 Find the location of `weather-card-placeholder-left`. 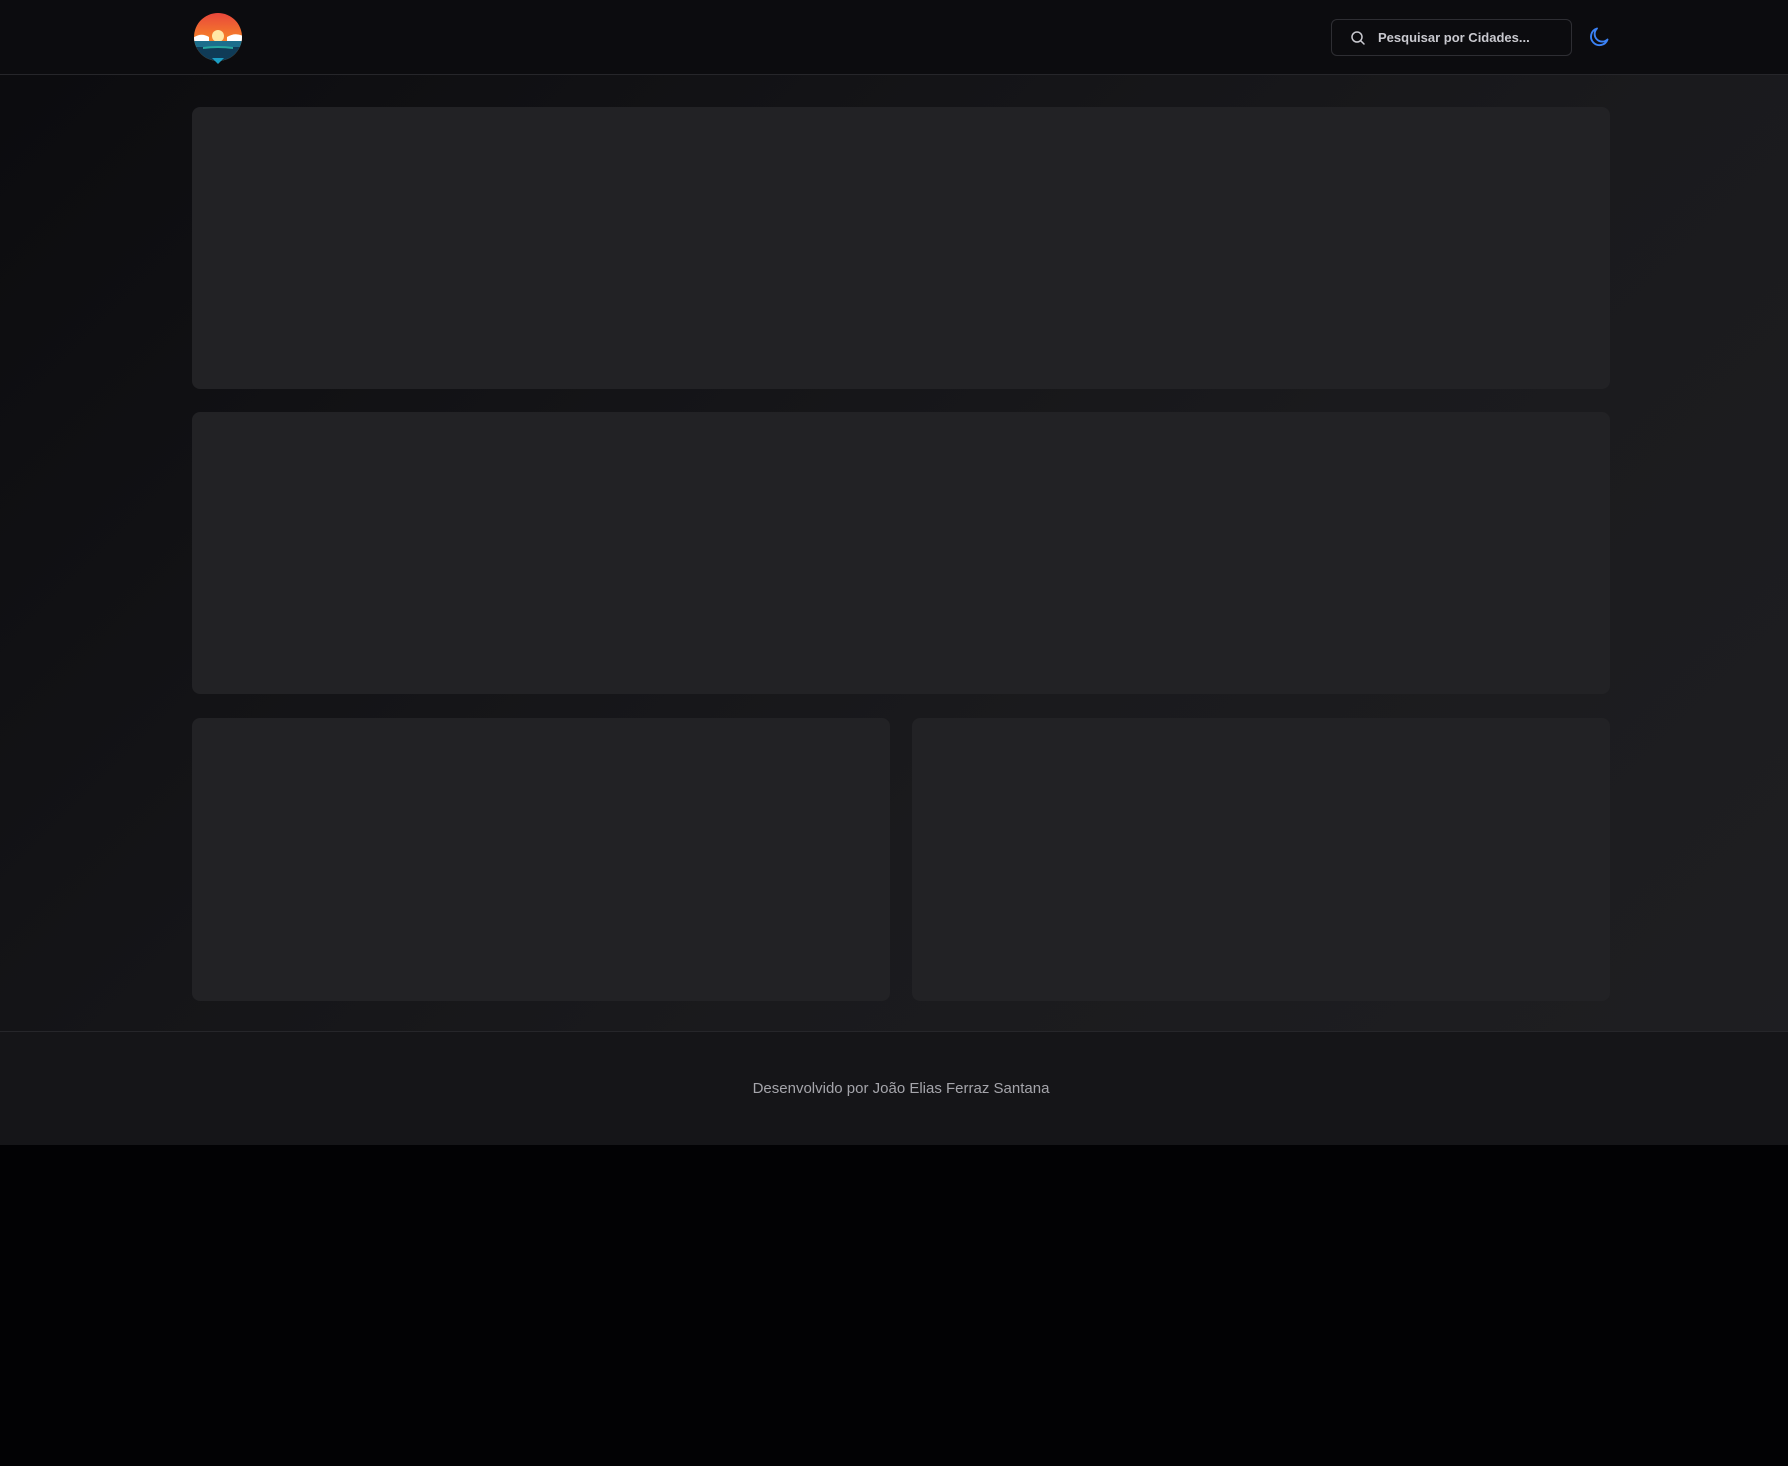

weather-card-placeholder-left is located at coordinates (541, 859).